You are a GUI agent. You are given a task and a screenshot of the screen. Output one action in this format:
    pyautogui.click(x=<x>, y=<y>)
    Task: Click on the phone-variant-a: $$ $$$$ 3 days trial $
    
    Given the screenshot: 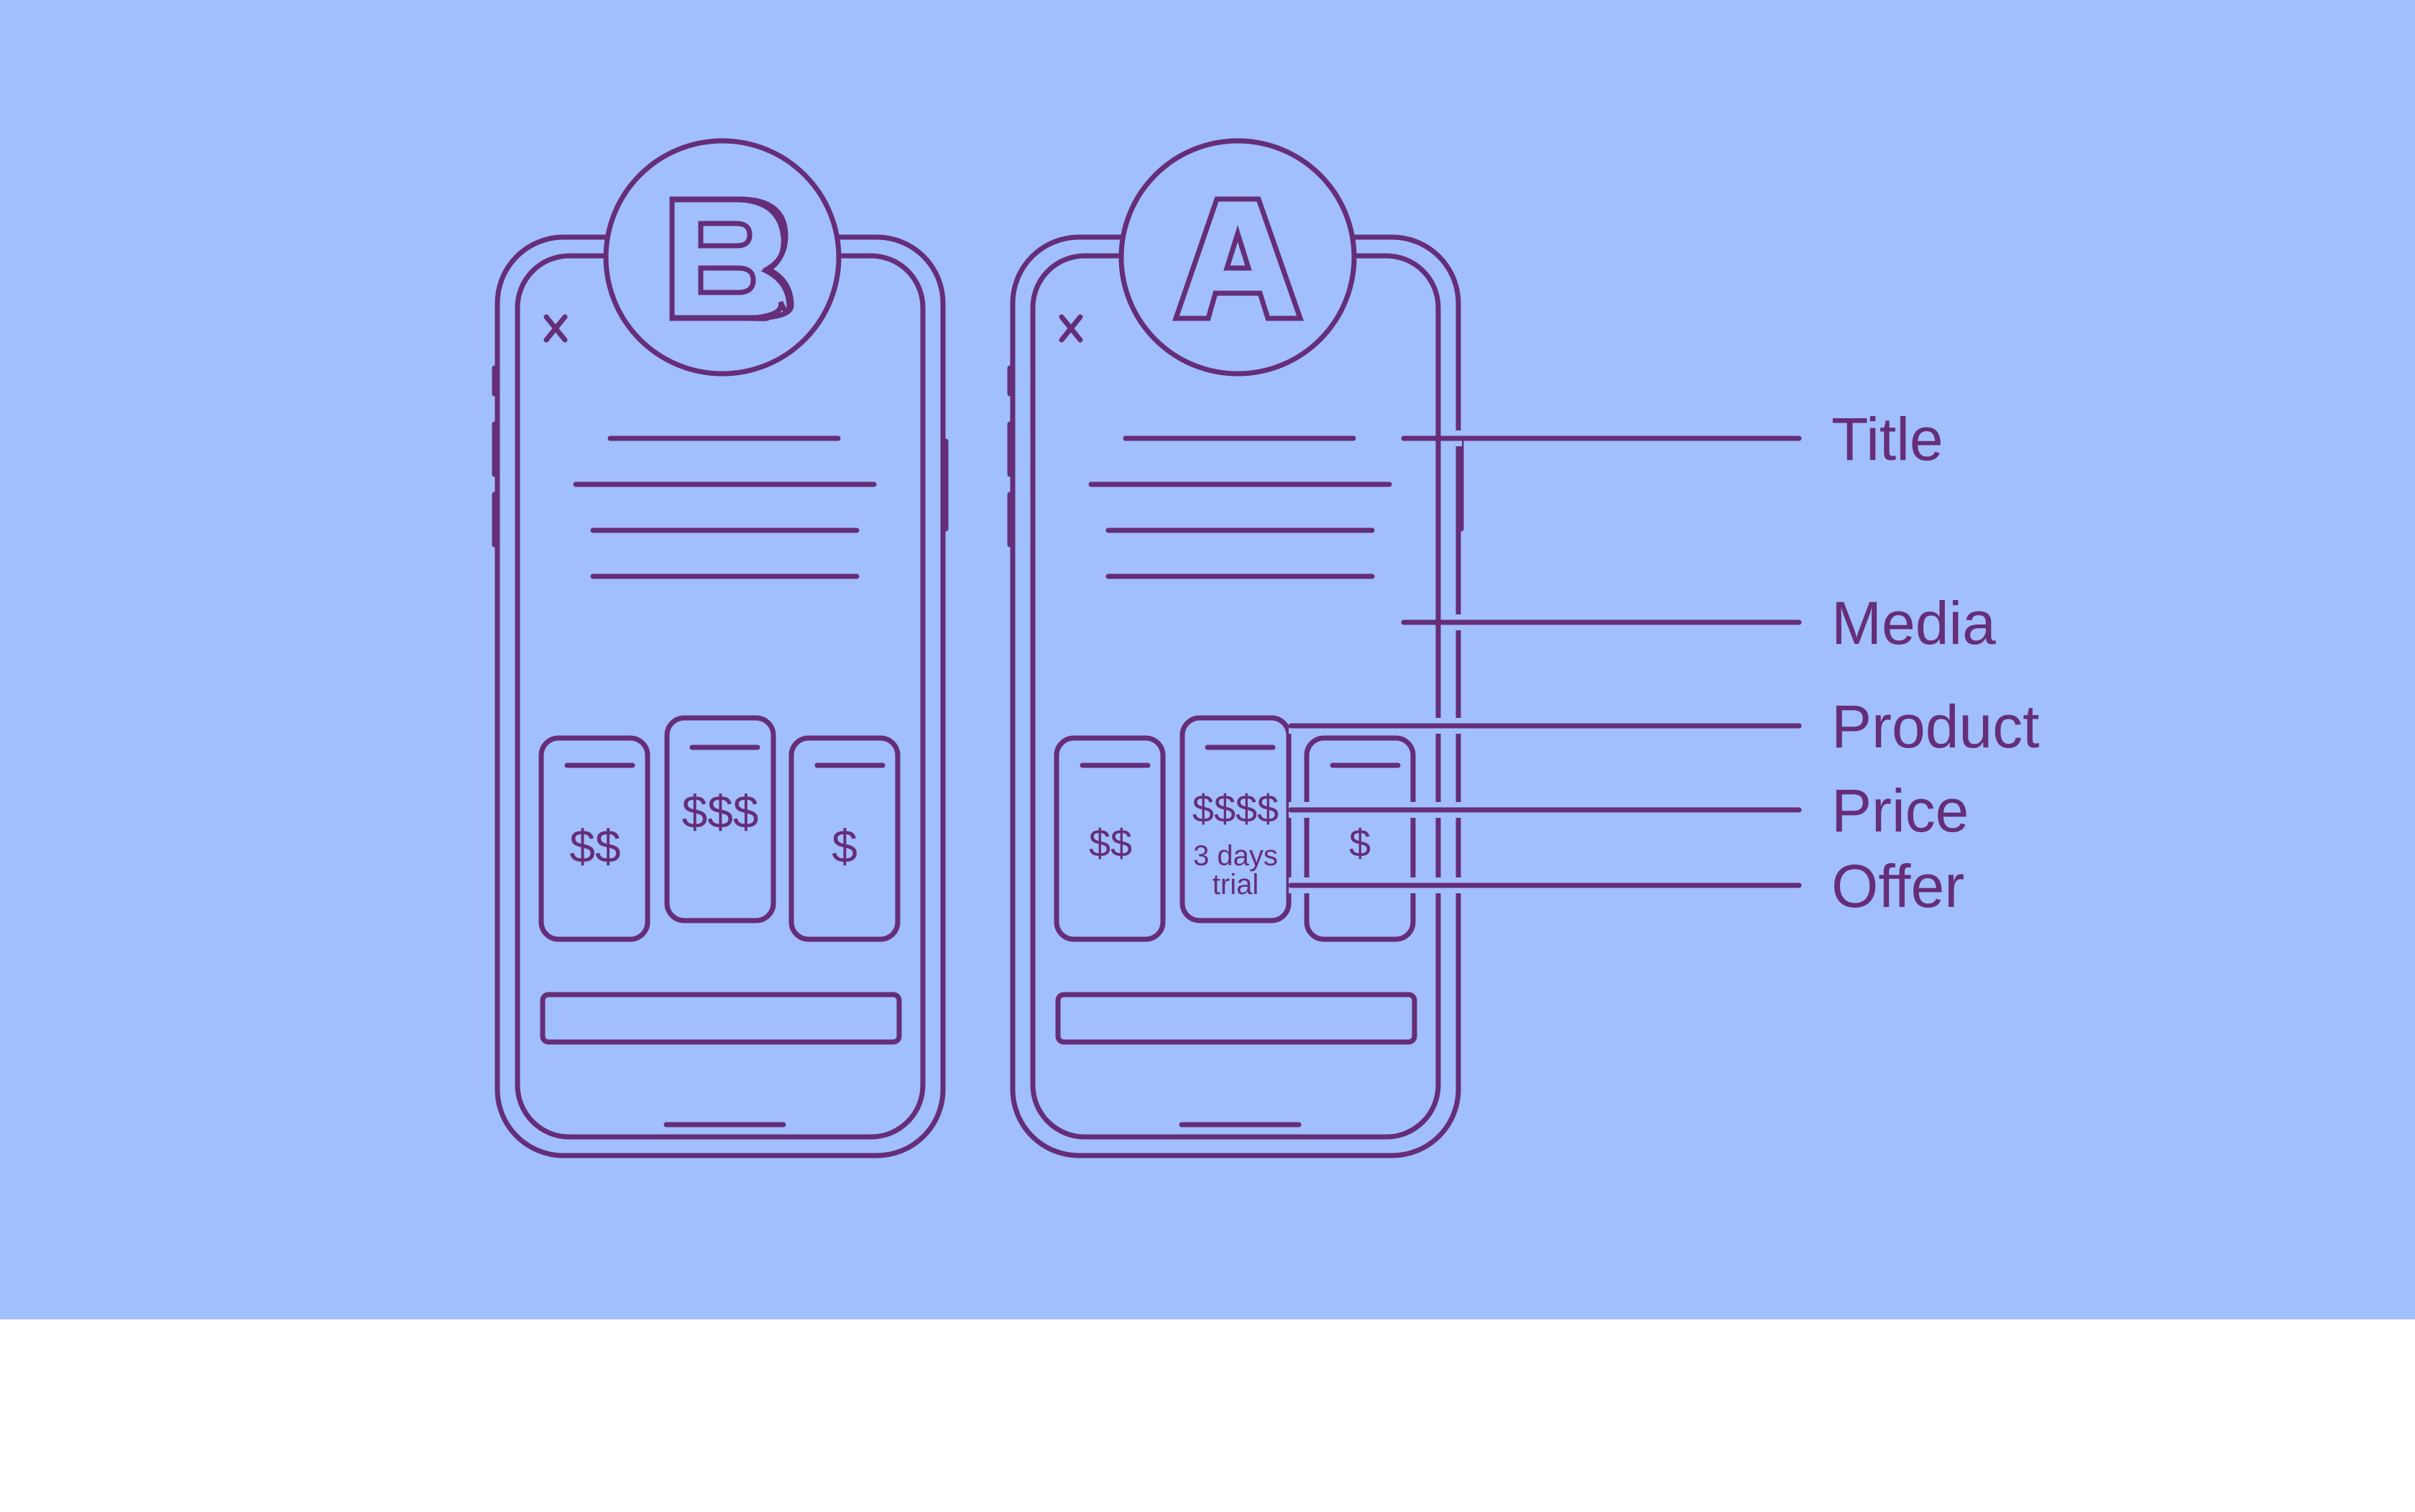 What is the action you would take?
    pyautogui.click(x=1235, y=648)
    